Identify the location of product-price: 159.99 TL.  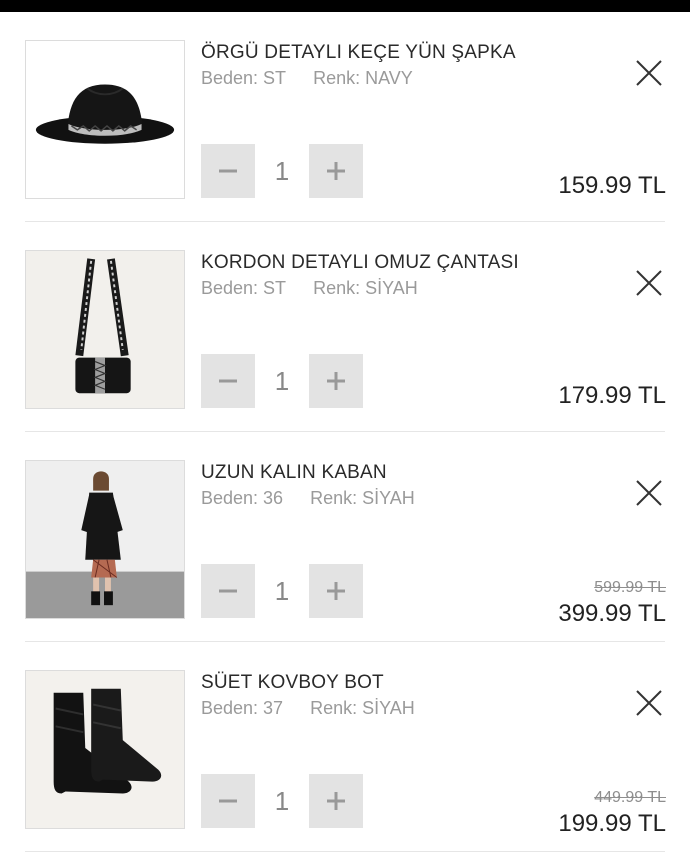
(612, 185).